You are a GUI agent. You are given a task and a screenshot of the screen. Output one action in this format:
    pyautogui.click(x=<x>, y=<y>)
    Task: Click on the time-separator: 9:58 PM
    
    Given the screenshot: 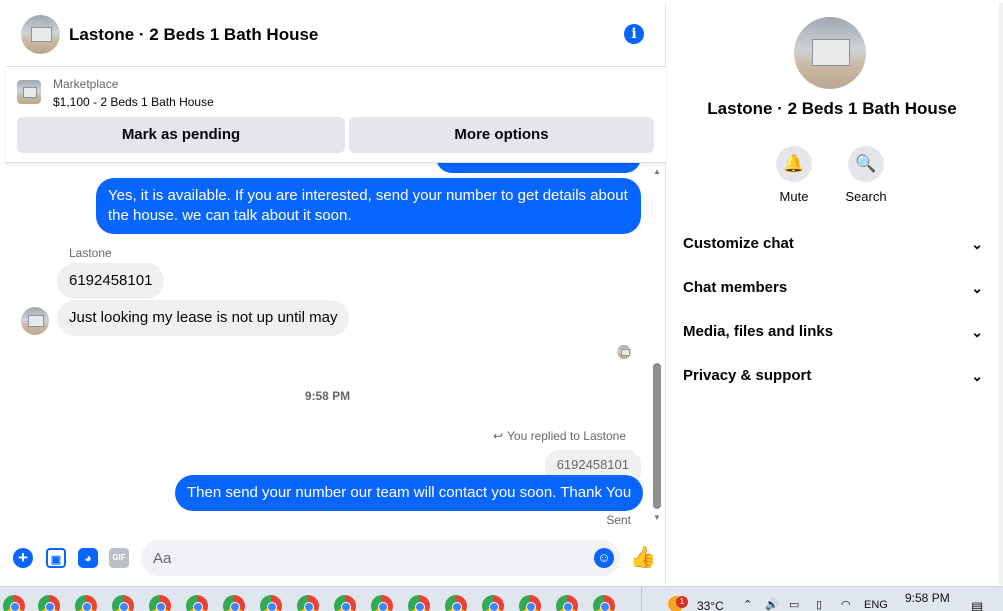 What is the action you would take?
    pyautogui.click(x=327, y=396)
    